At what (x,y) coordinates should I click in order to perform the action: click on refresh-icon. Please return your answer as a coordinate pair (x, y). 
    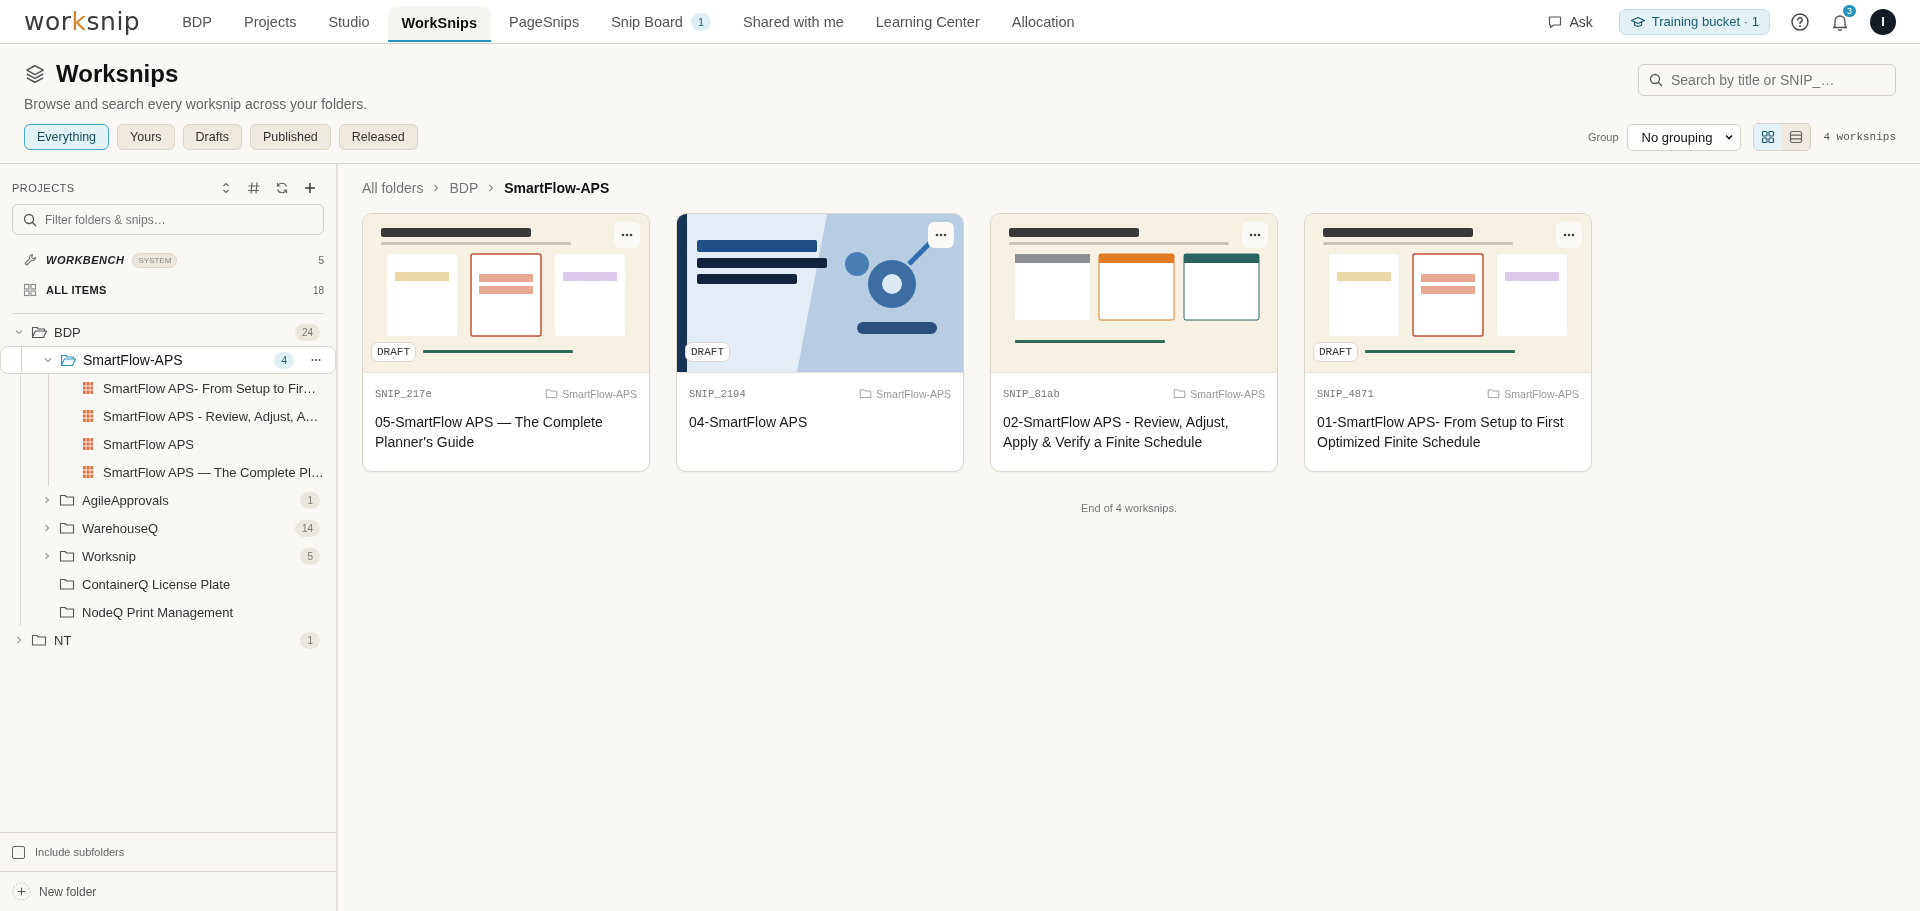
    Looking at the image, I should click on (282, 188).